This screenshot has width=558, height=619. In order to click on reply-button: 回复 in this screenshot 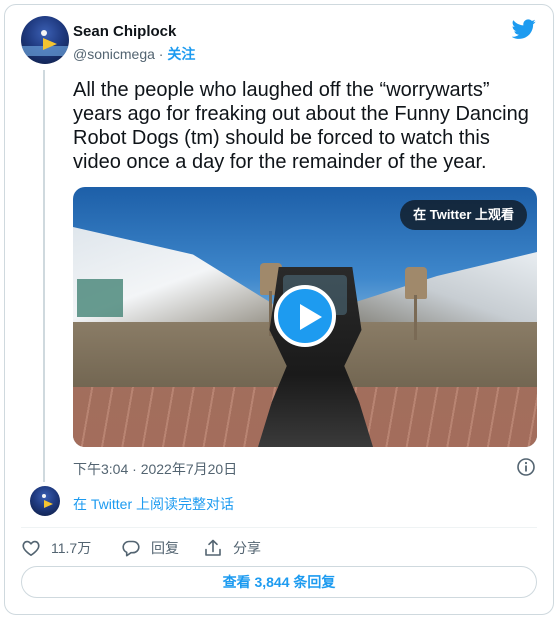, I will do `click(150, 548)`.